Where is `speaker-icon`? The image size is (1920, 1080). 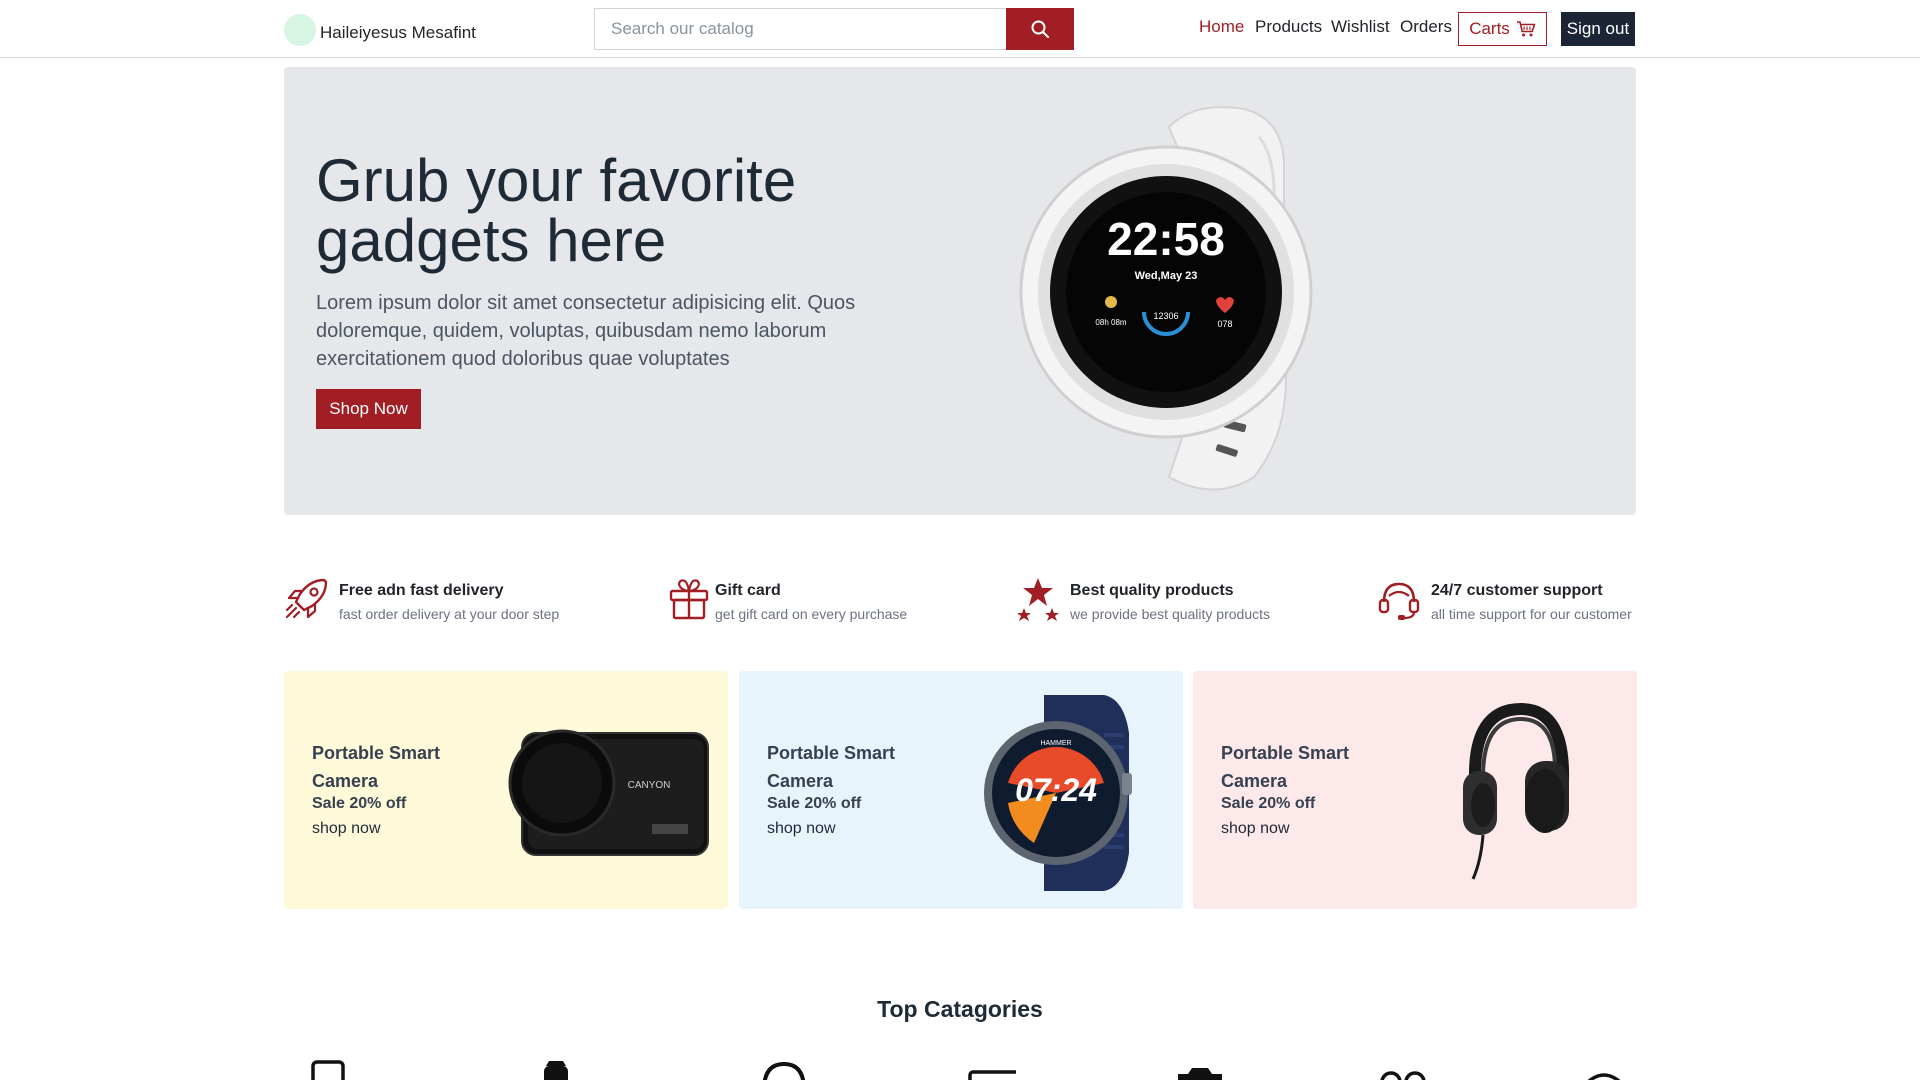 speaker-icon is located at coordinates (1604, 1070).